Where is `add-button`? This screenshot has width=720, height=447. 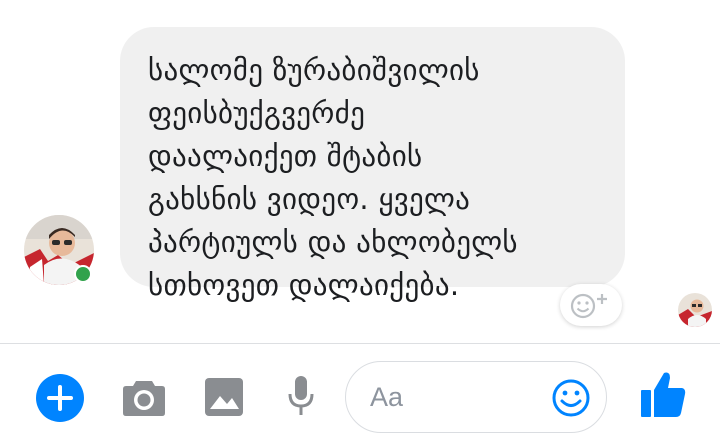 add-button is located at coordinates (60, 398).